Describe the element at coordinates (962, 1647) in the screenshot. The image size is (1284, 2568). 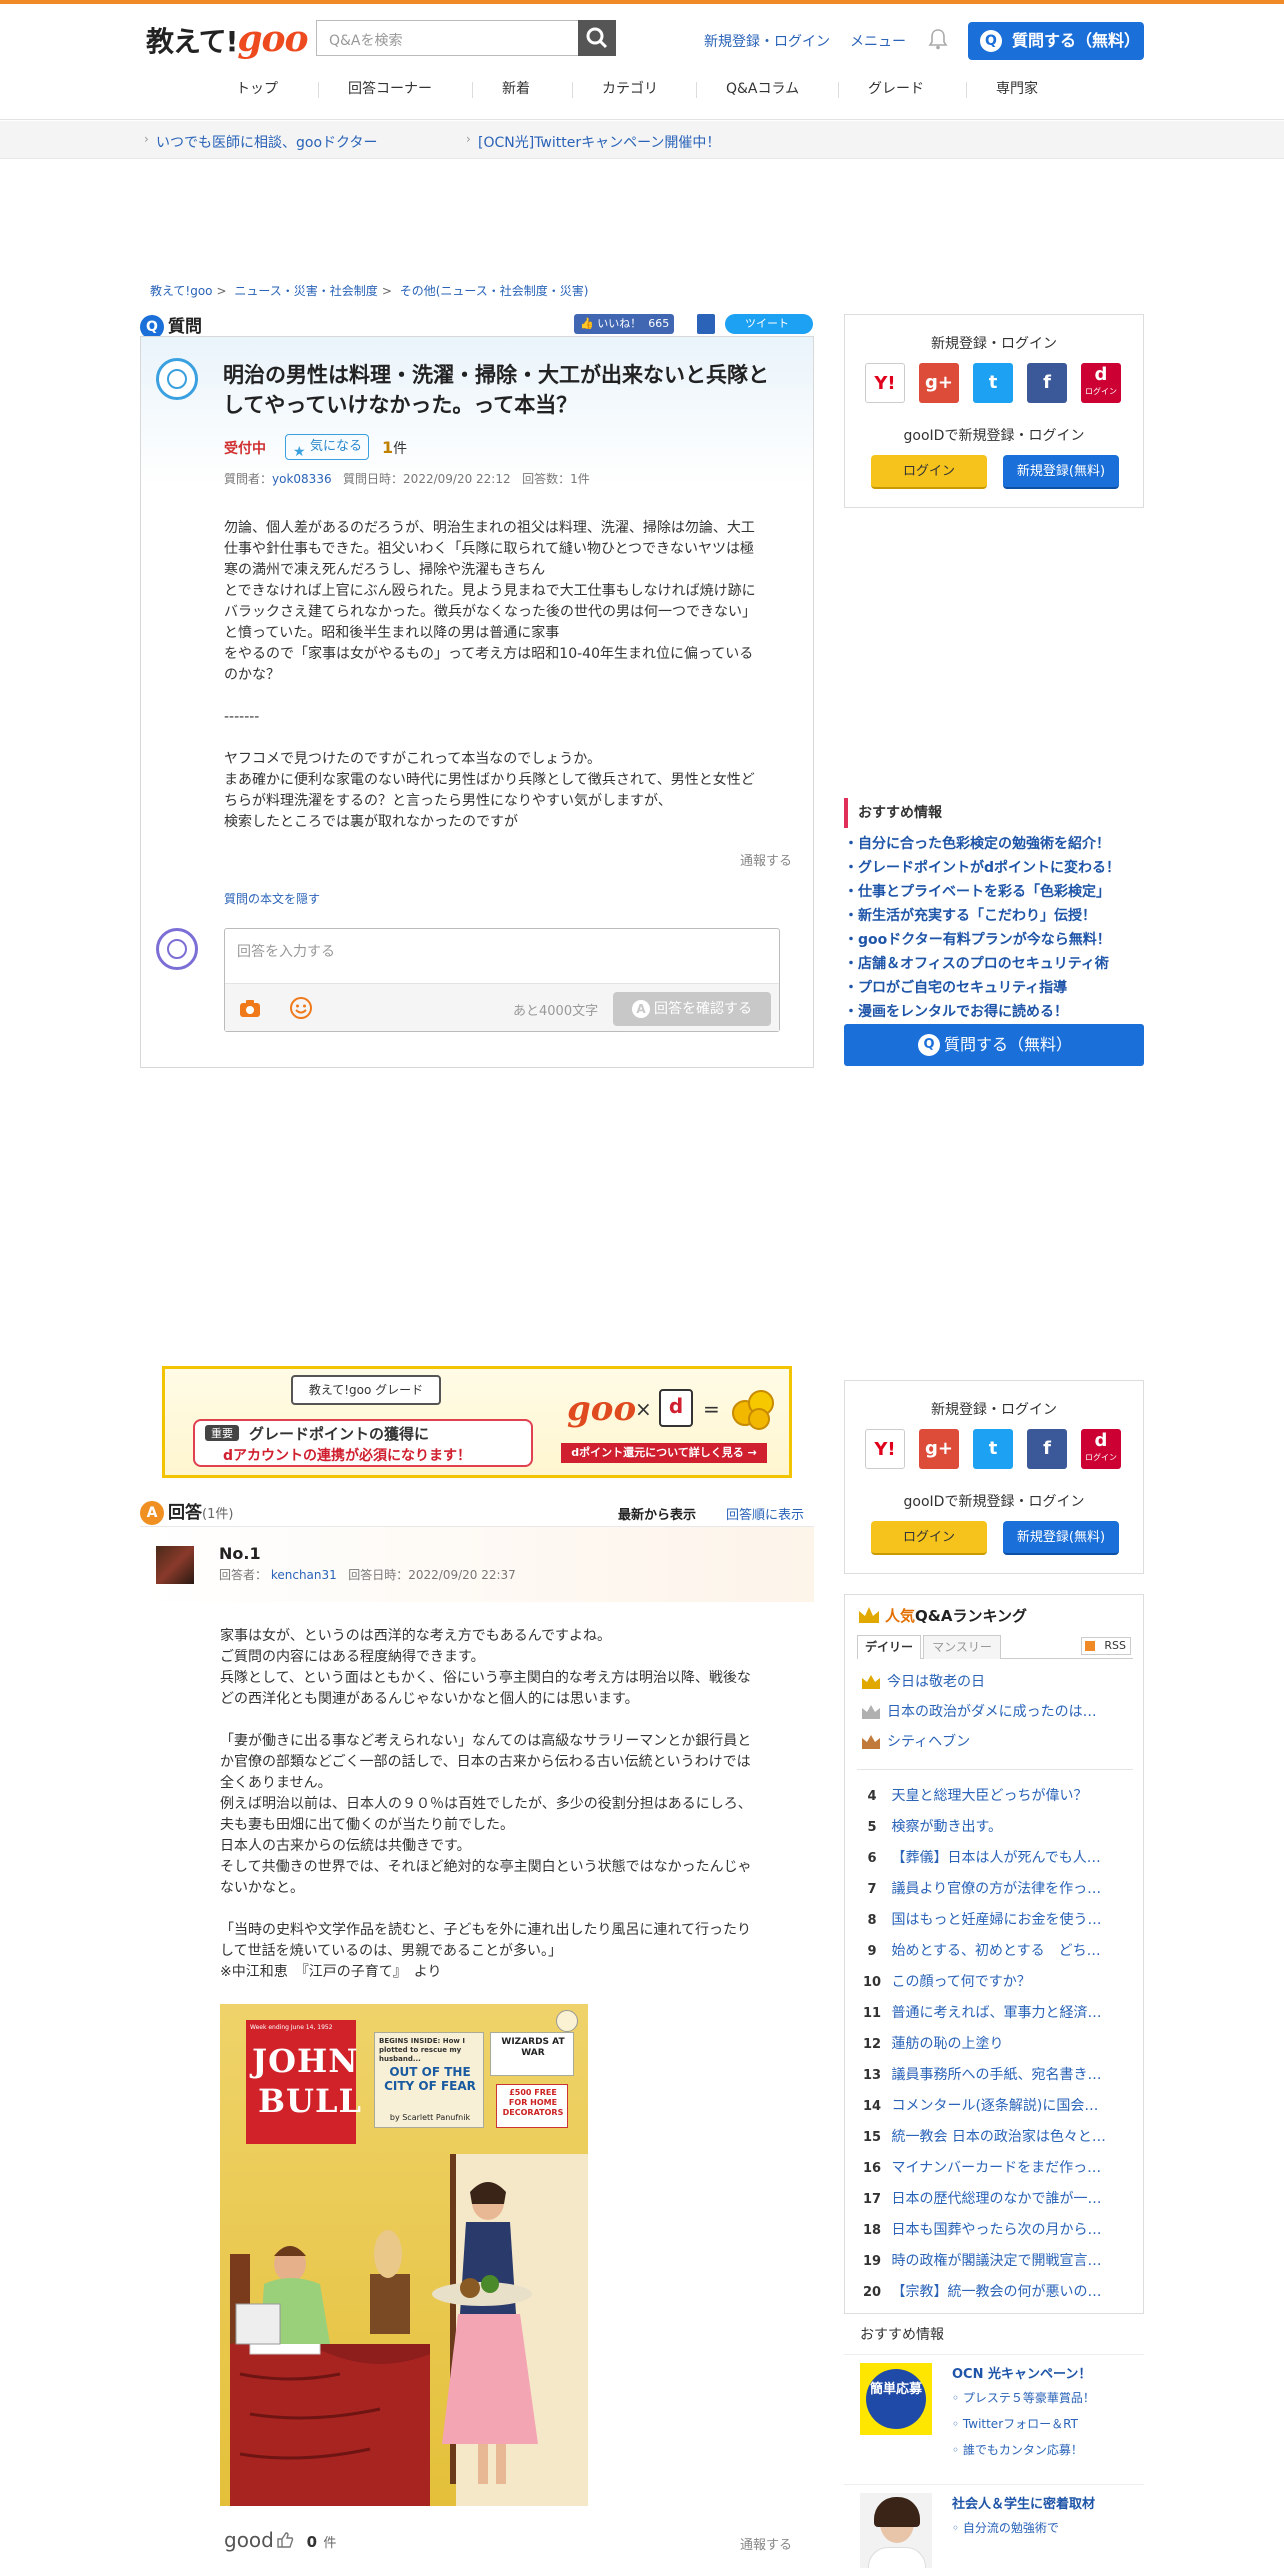
I see `tab-monthly: マンスリー` at that location.